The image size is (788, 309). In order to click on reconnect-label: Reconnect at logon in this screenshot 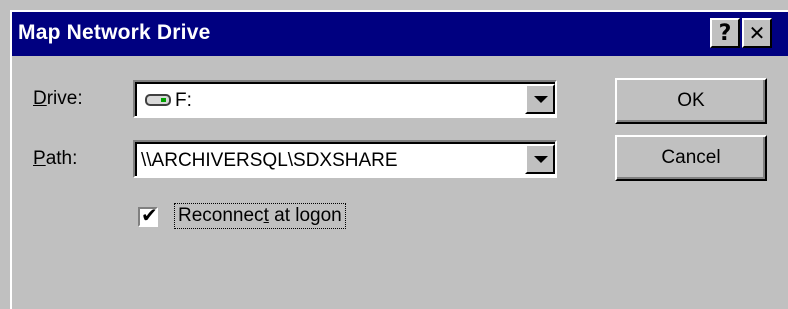, I will do `click(260, 216)`.